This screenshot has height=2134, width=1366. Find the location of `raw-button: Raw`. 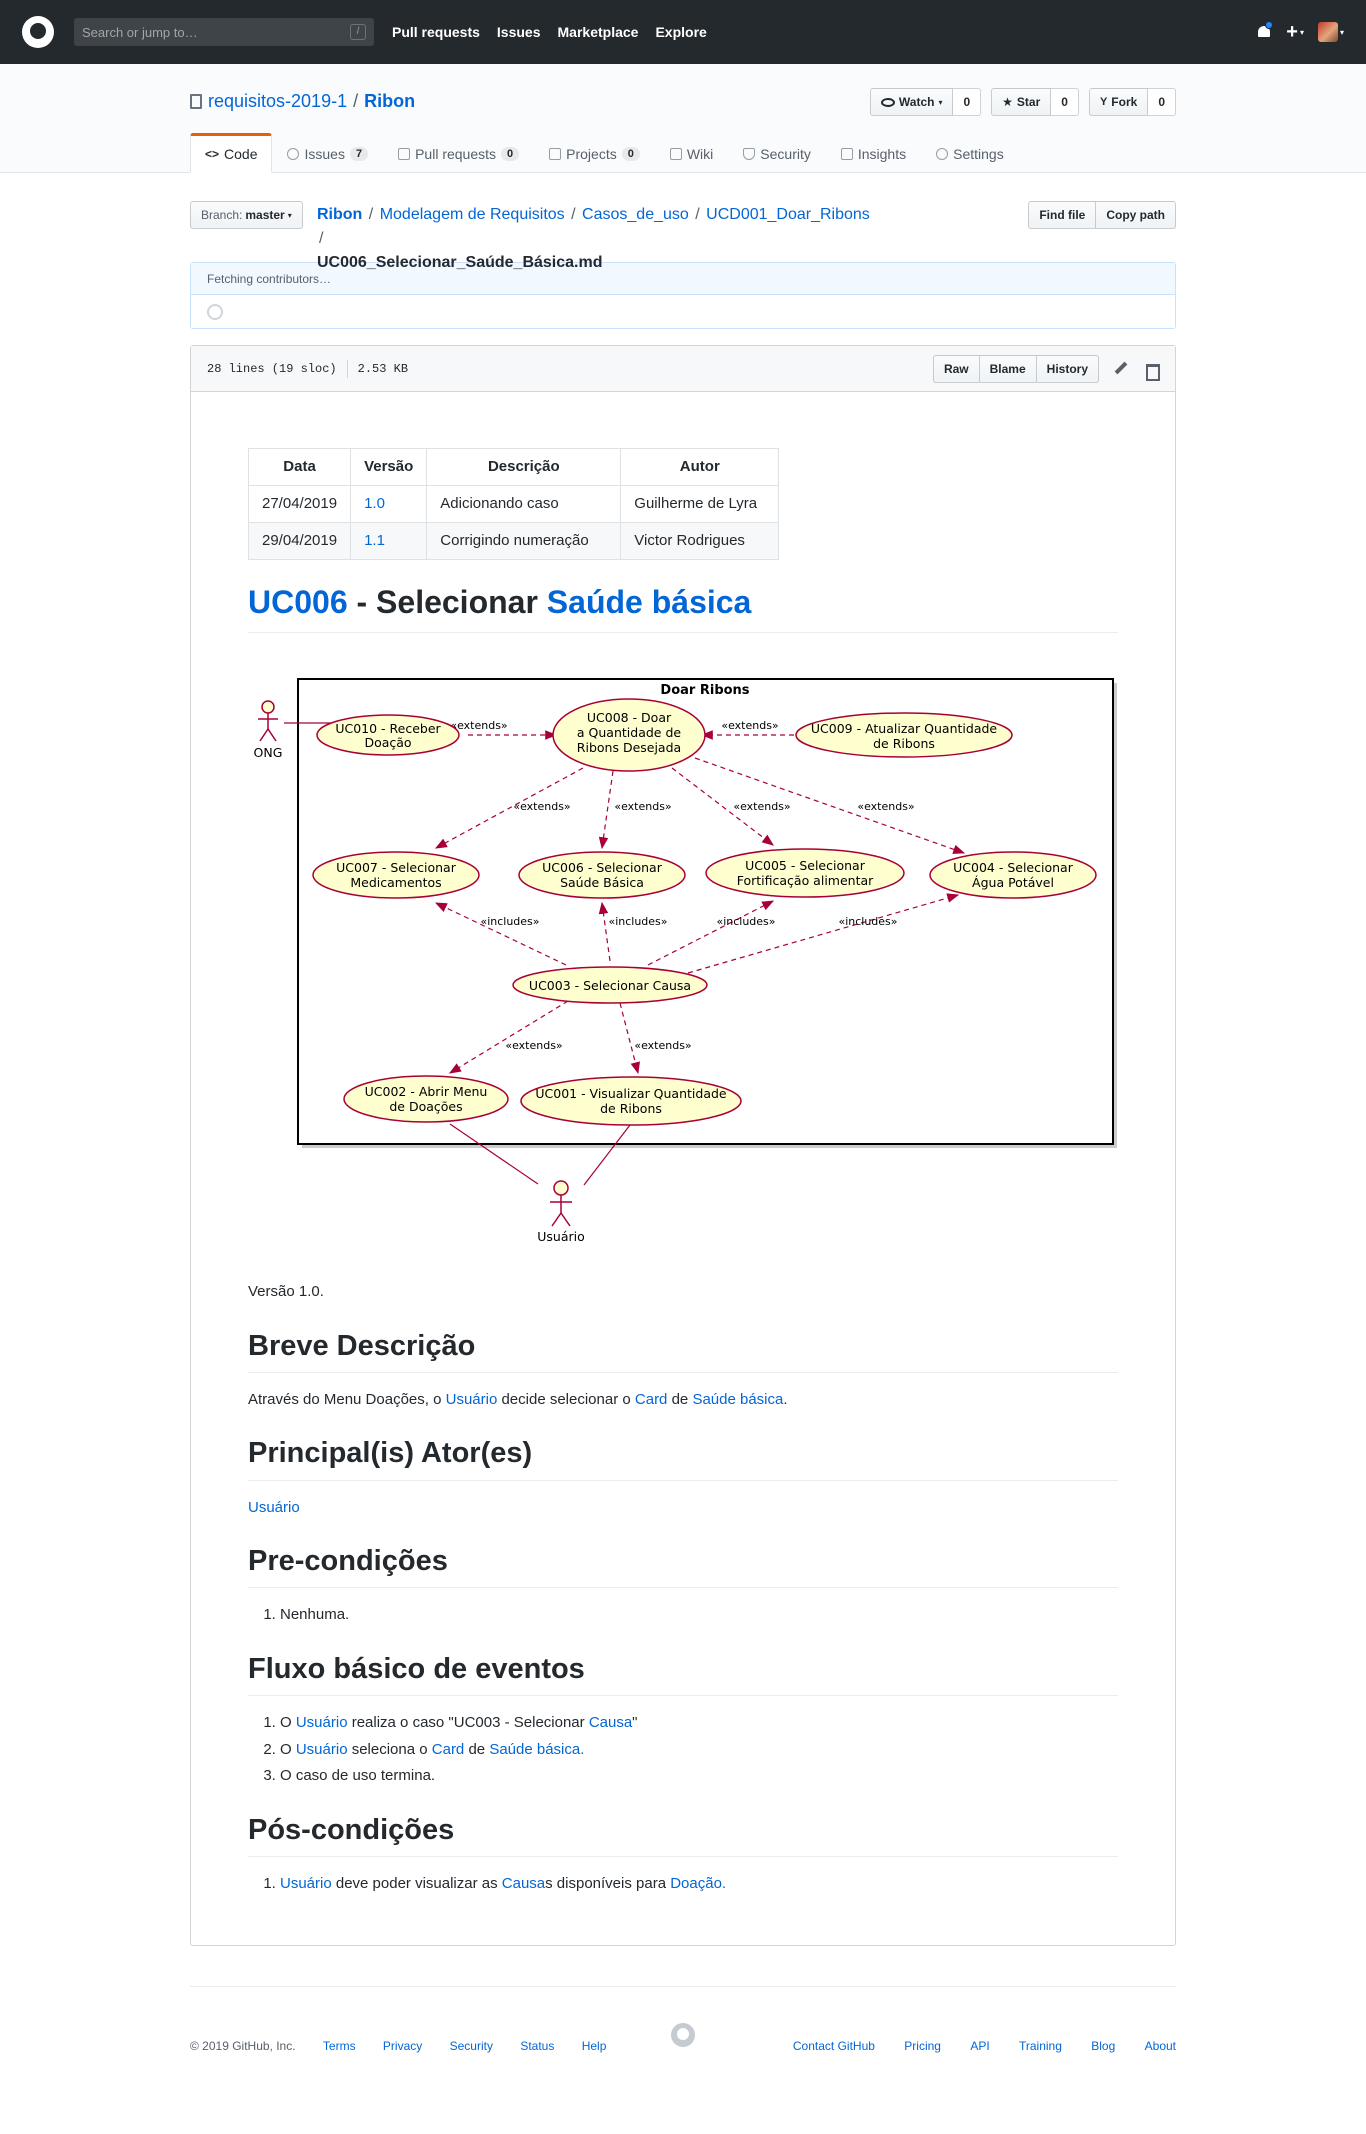

raw-button: Raw is located at coordinates (956, 368).